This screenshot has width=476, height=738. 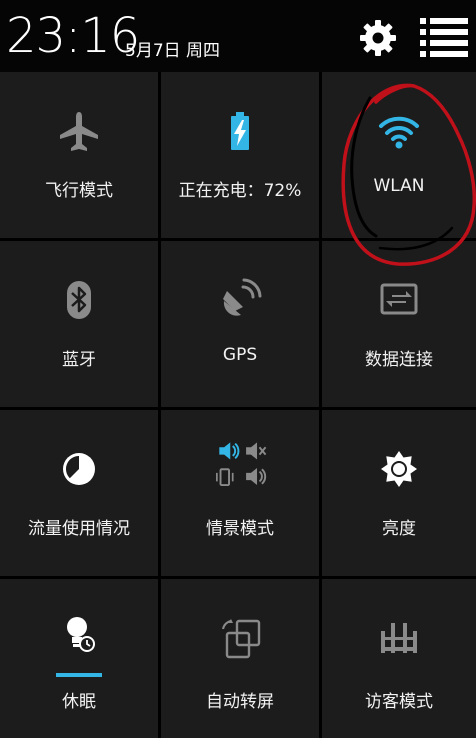 I want to click on tile-label: 正在充电：72%, so click(x=240, y=191).